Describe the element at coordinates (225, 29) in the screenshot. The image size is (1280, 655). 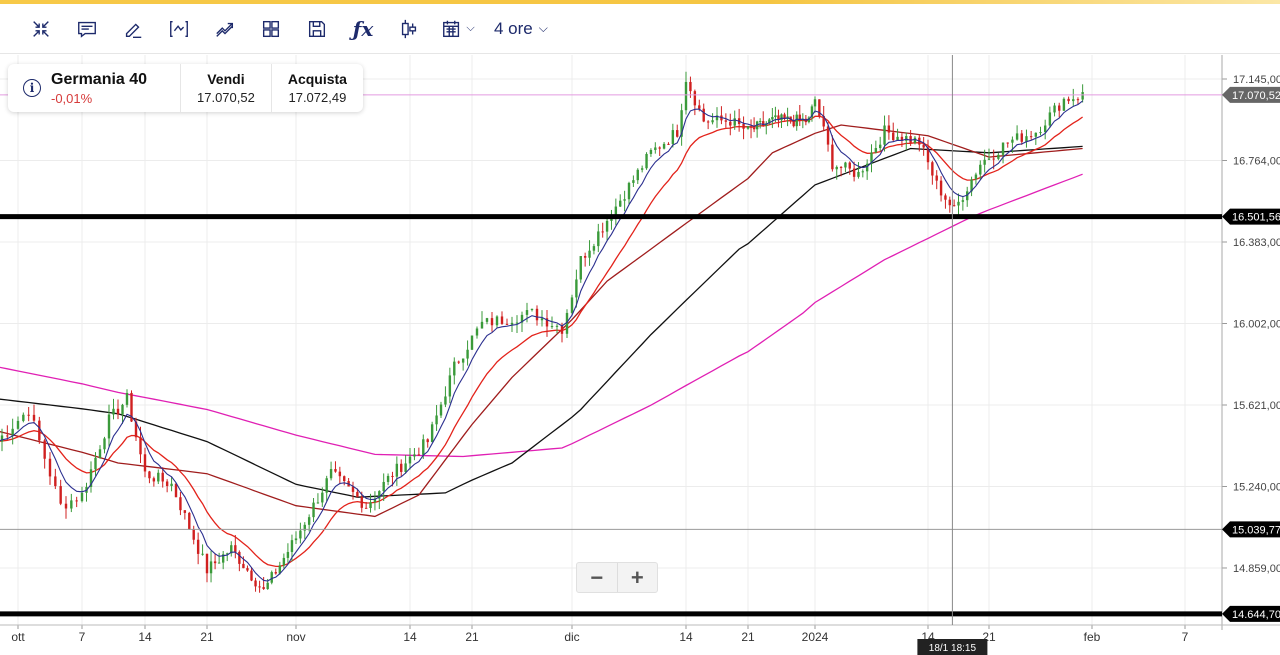
I see `trend-icon` at that location.